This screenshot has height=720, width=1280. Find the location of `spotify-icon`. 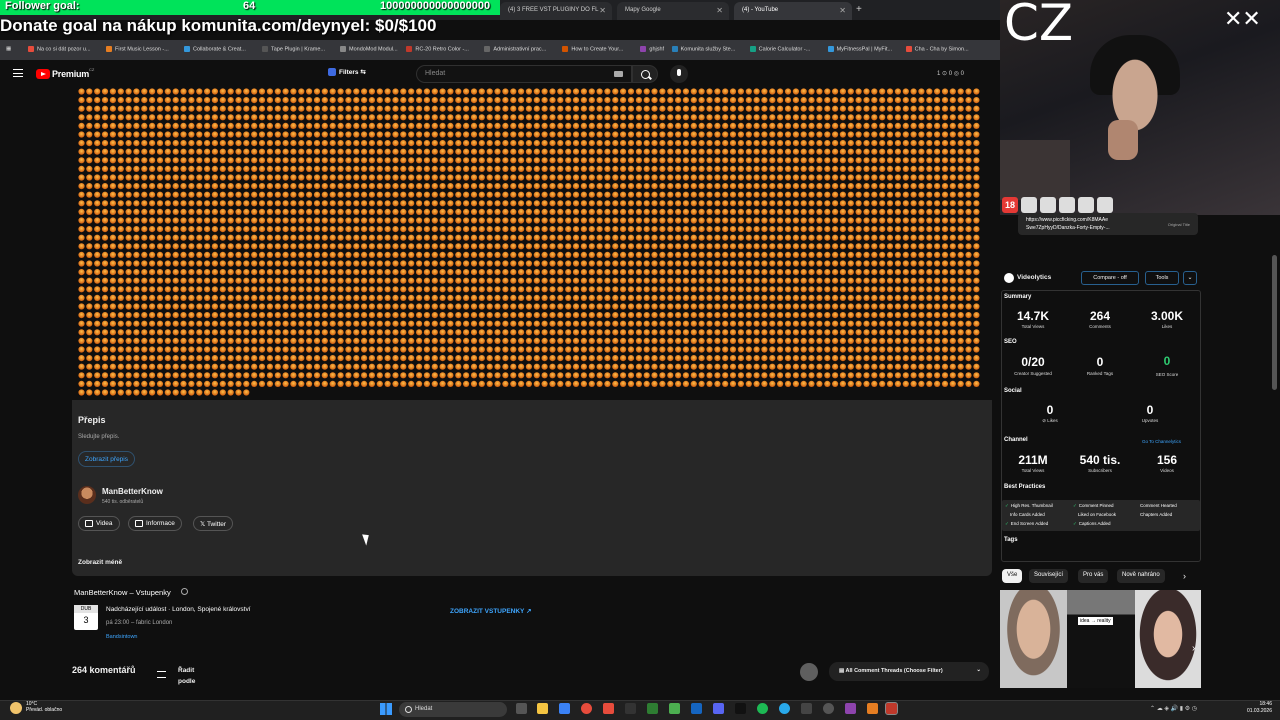

spotify-icon is located at coordinates (762, 708).